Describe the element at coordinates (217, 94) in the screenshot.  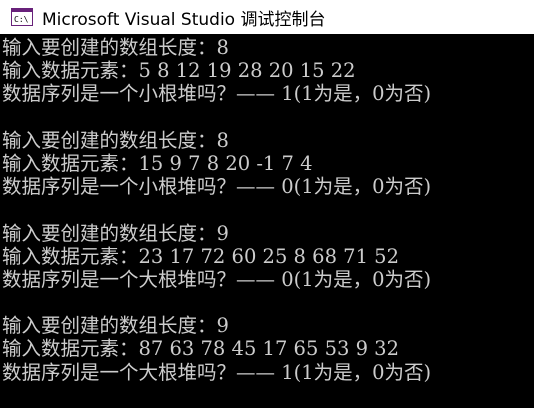
I see `console-line: 数据序列是一个小根堆吗？—— 1(1为是，0为否)` at that location.